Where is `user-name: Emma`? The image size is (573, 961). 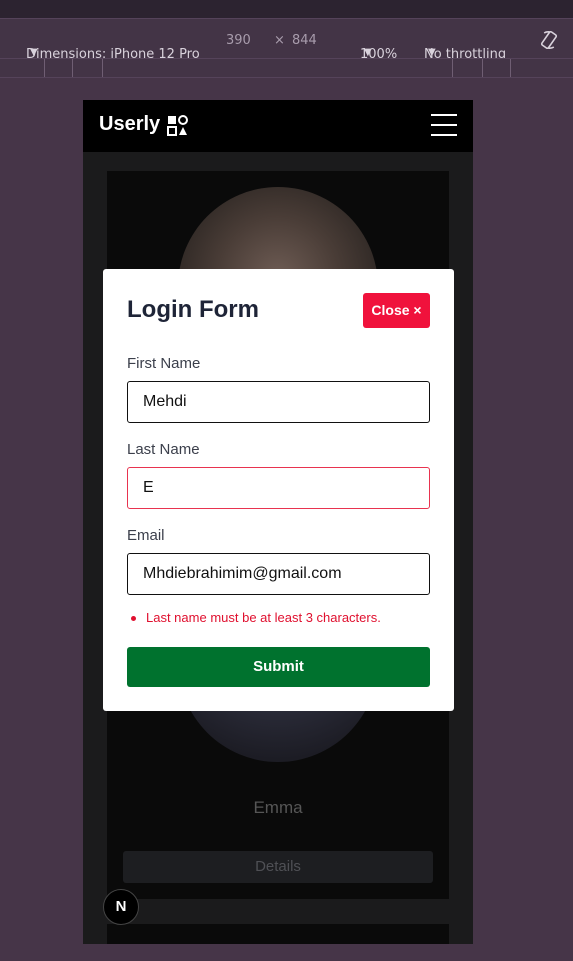
user-name: Emma is located at coordinates (278, 807).